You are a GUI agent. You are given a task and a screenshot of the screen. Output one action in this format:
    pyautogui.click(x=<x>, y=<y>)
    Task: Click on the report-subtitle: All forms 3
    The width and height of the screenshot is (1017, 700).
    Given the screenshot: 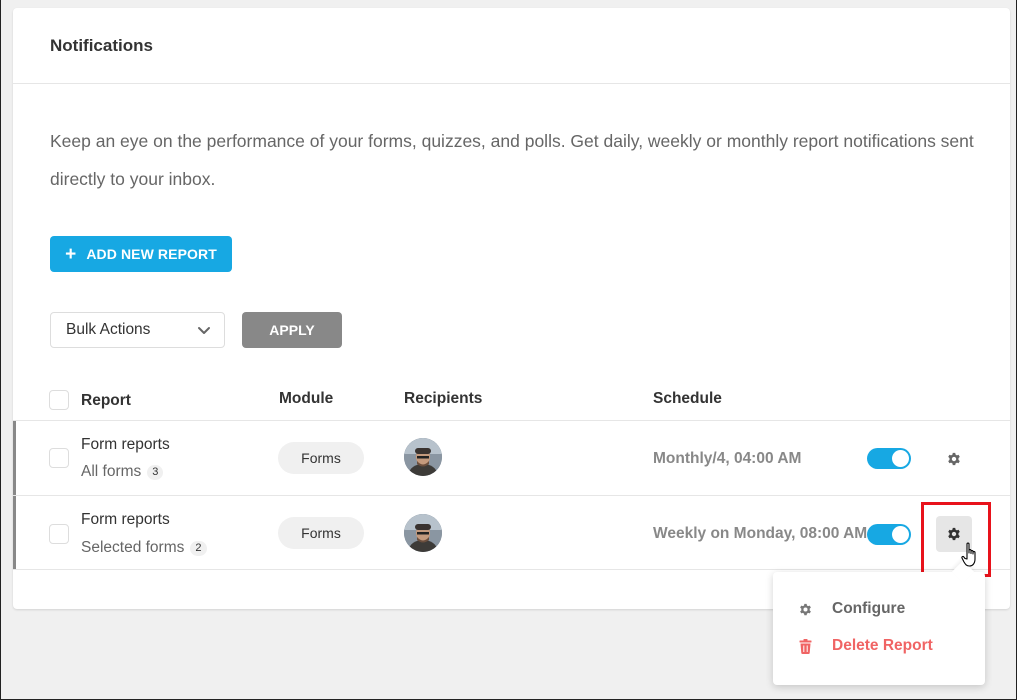 What is the action you would take?
    pyautogui.click(x=122, y=472)
    